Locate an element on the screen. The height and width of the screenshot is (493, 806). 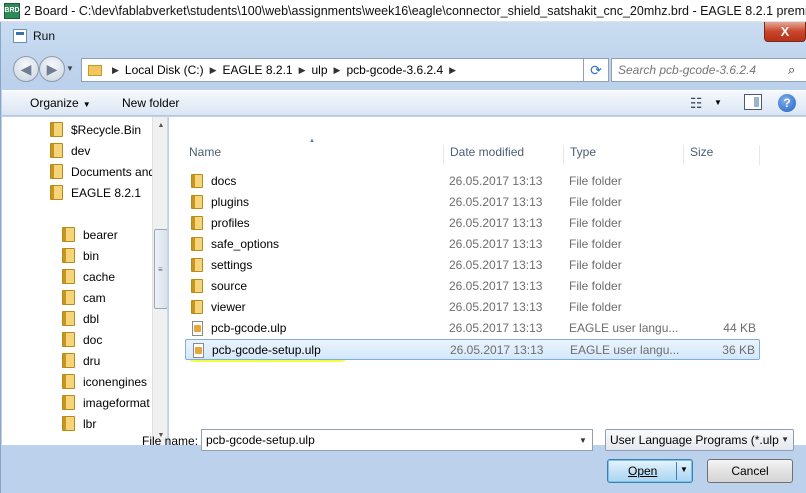
scroll-up-icon: ▲ is located at coordinates (160, 125).